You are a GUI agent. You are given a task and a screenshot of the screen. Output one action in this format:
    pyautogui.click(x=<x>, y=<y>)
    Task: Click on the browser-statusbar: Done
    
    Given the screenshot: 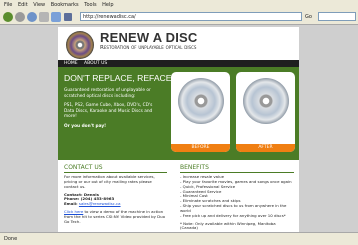 What is the action you would take?
    pyautogui.click(x=179, y=238)
    